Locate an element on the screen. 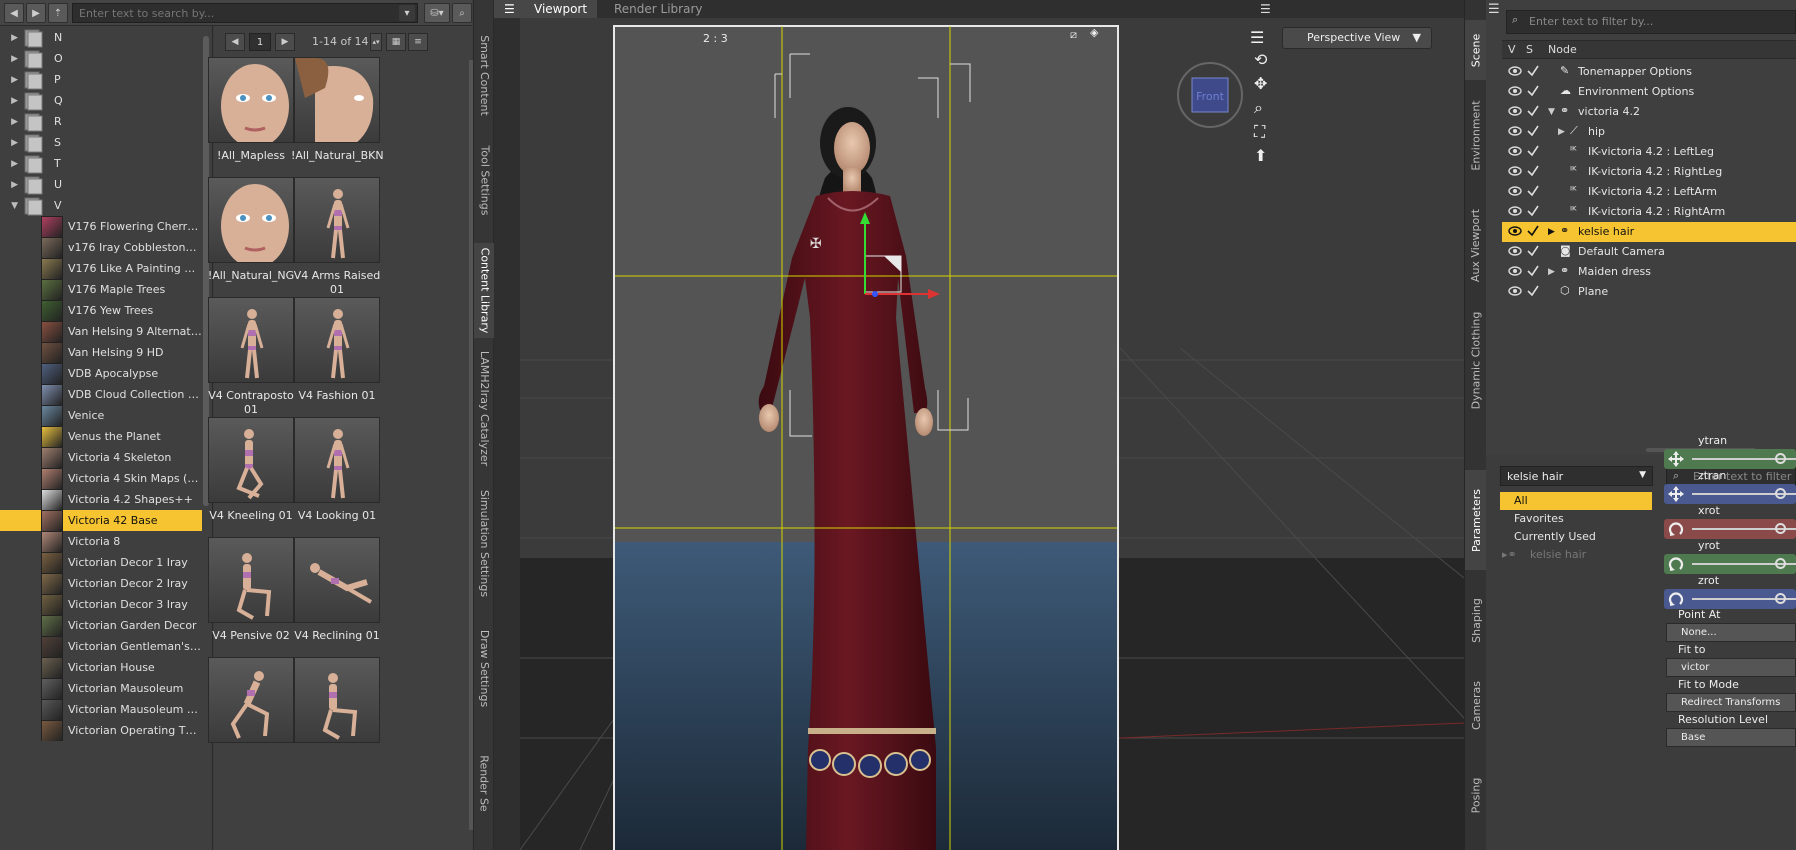  tree-folder-row: ▶ U is located at coordinates (101, 184).